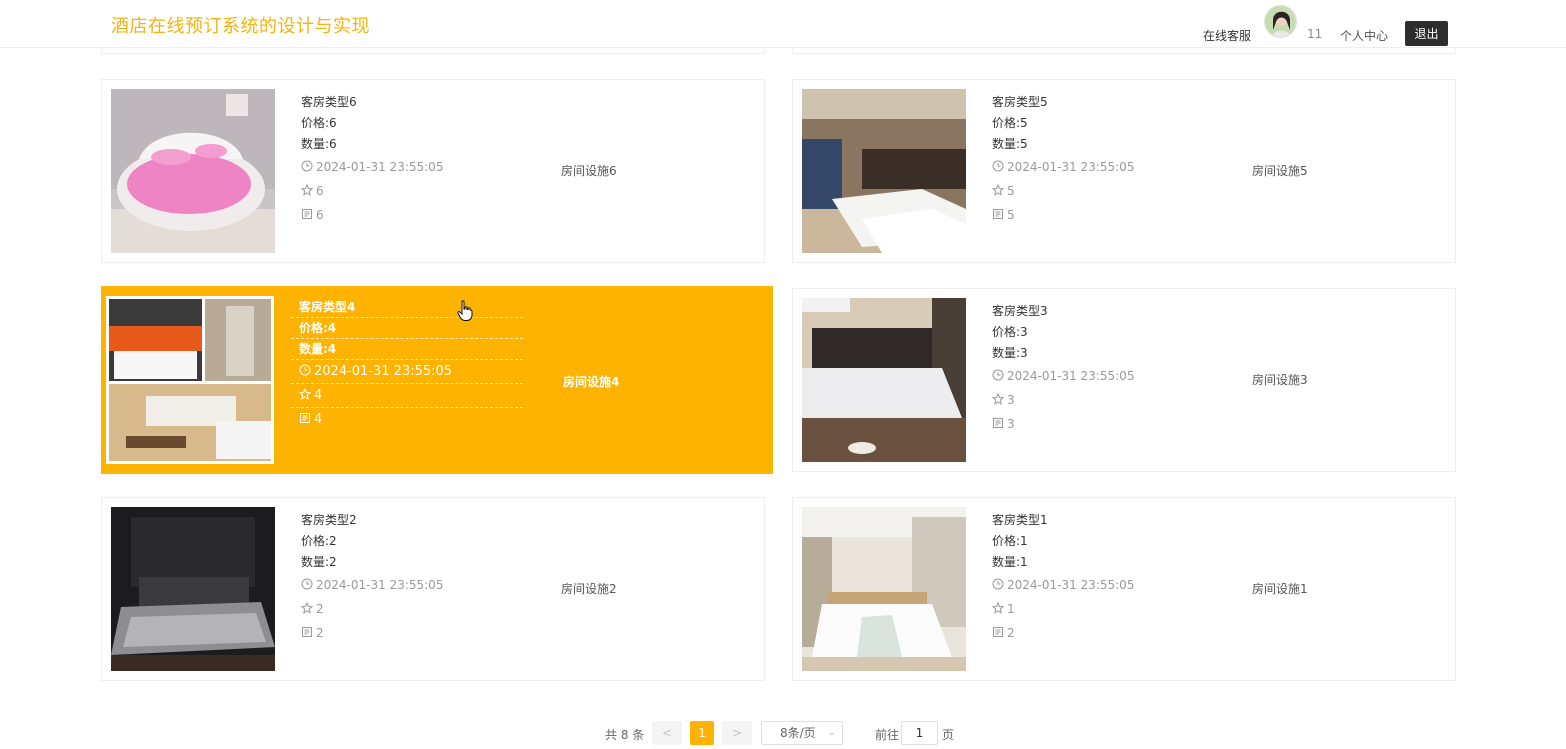 This screenshot has width=1566, height=749. Describe the element at coordinates (1010, 123) in the screenshot. I see `room-price: 价格:5` at that location.